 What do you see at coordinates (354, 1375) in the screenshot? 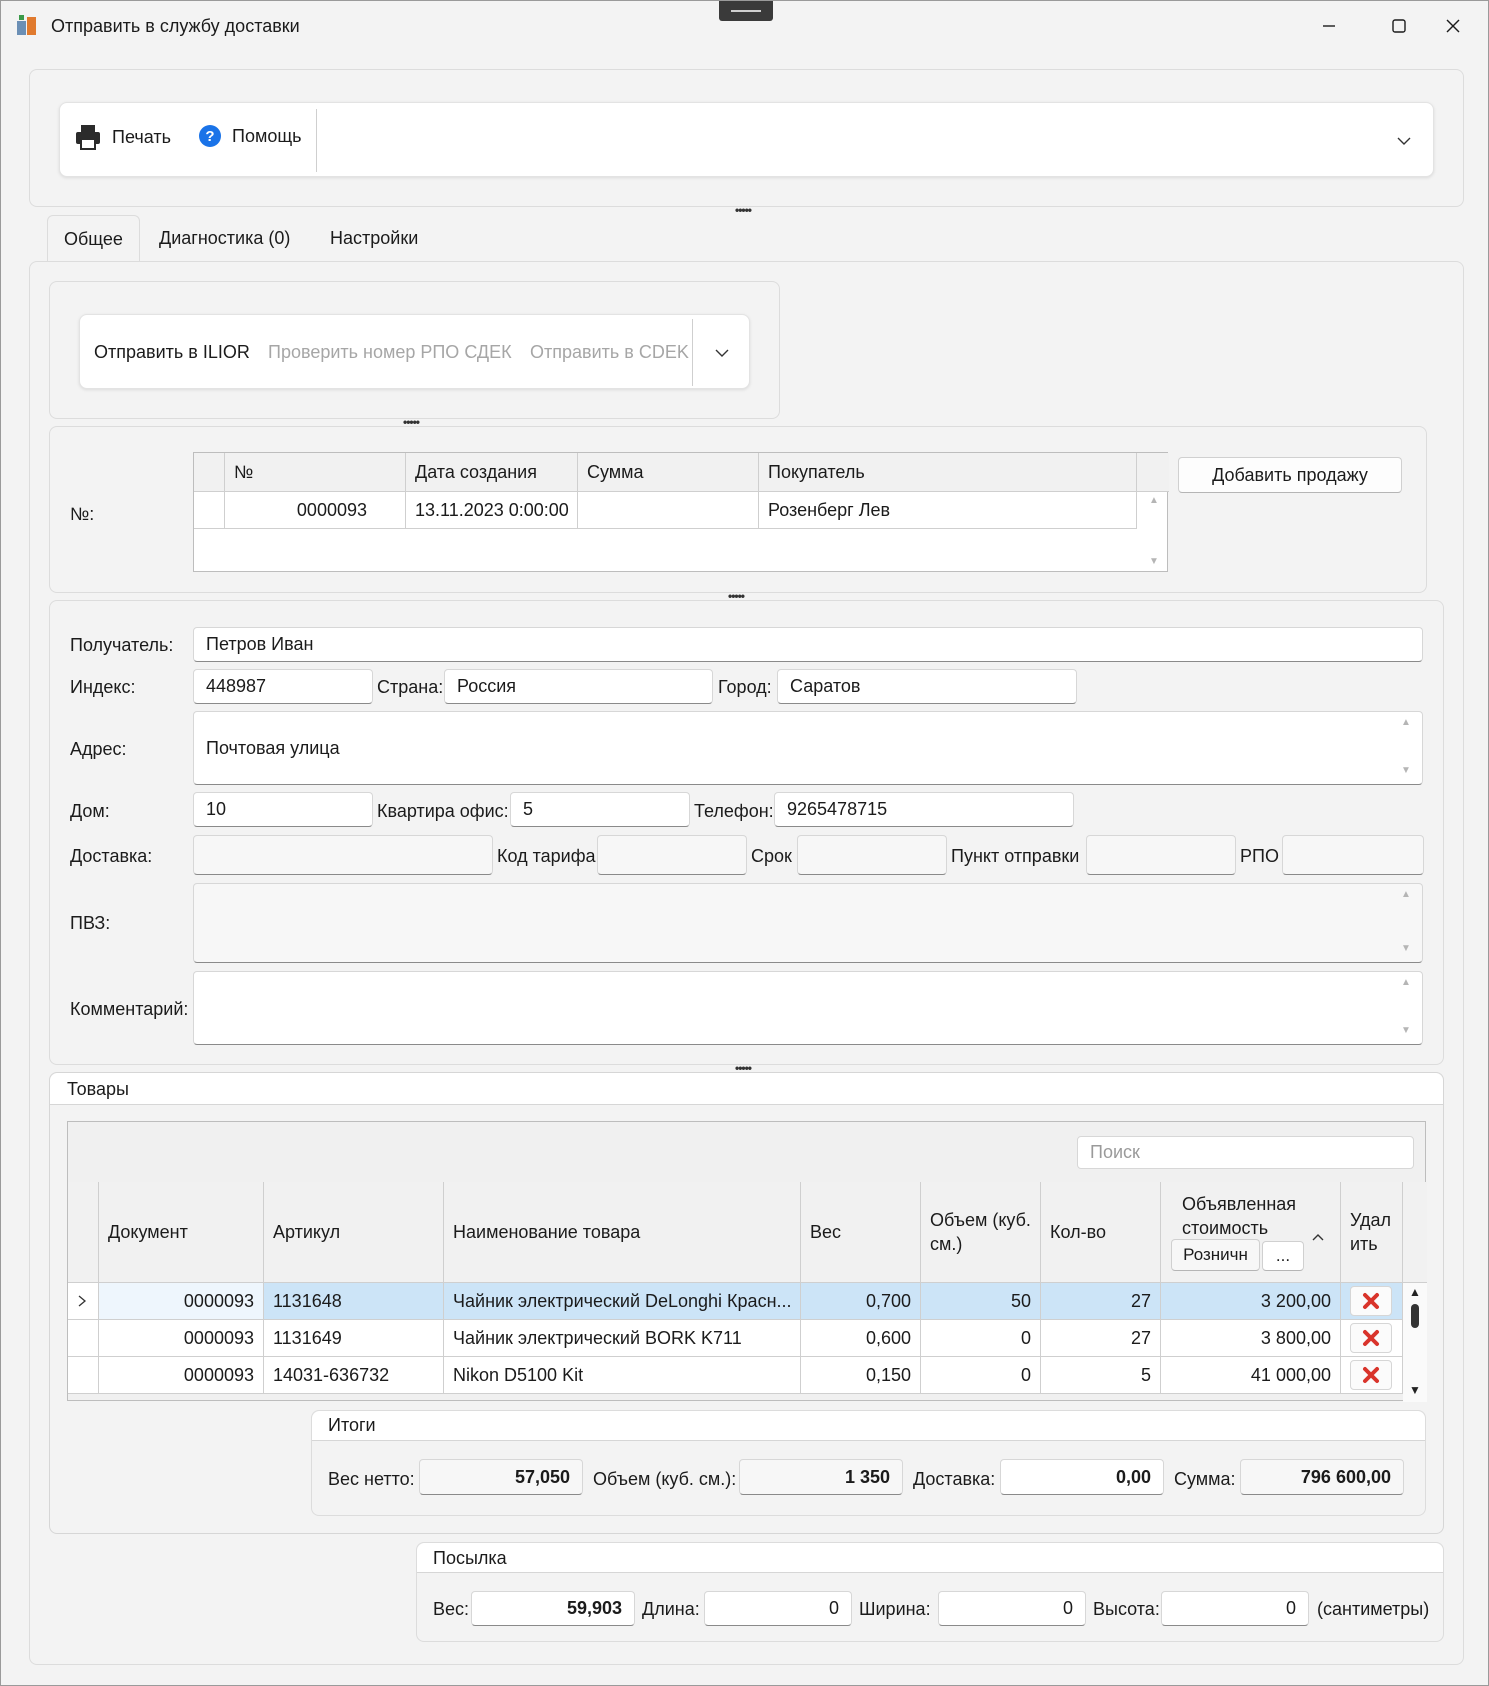
I see `goods-article: 14031-636732` at bounding box center [354, 1375].